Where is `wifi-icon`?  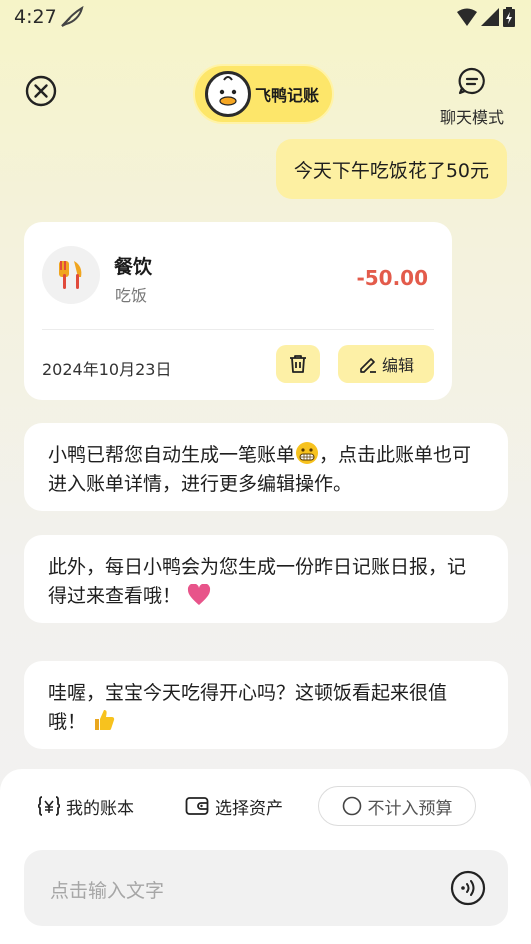 wifi-icon is located at coordinates (467, 19).